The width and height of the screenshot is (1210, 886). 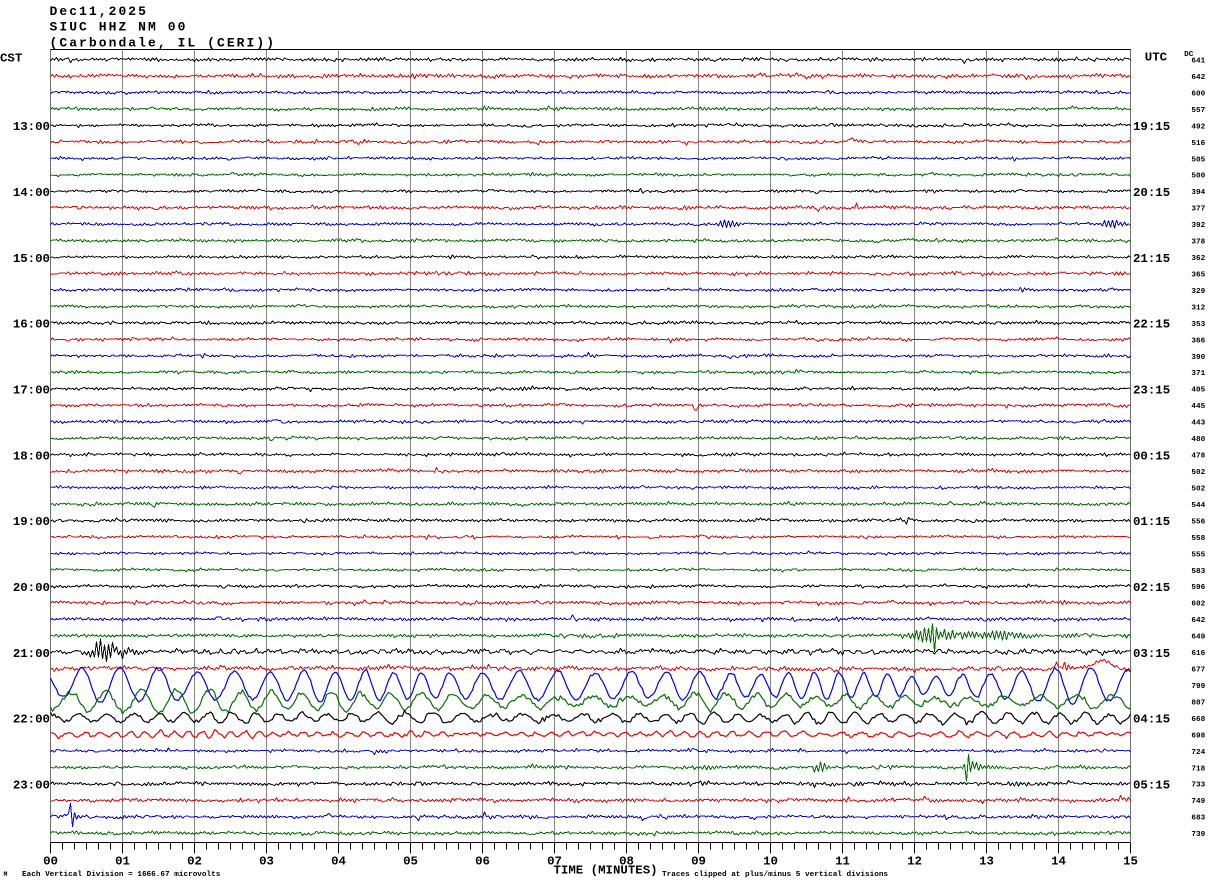 What do you see at coordinates (482, 862) in the screenshot?
I see `svg-text: 06` at bounding box center [482, 862].